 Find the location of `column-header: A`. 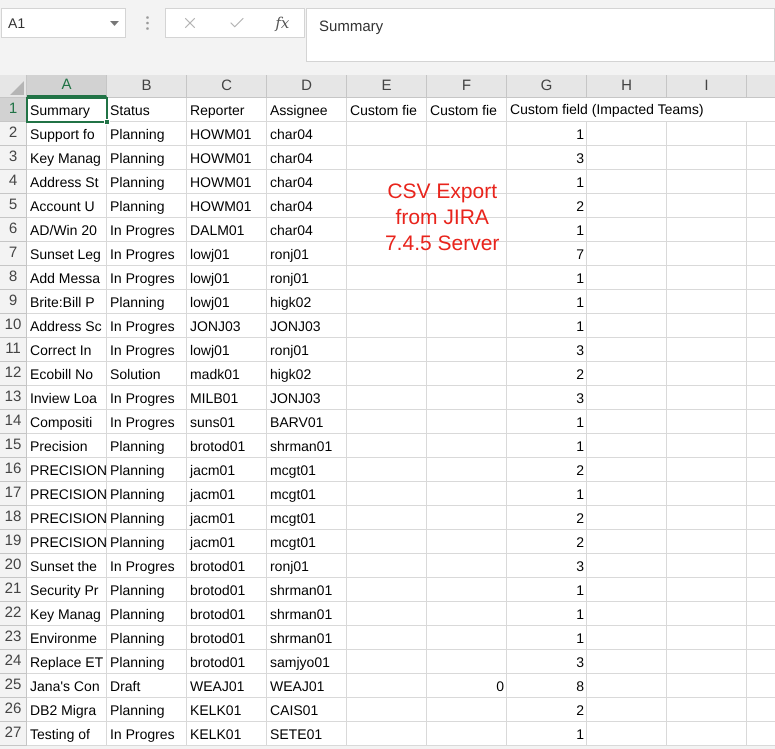

column-header: A is located at coordinates (67, 86).